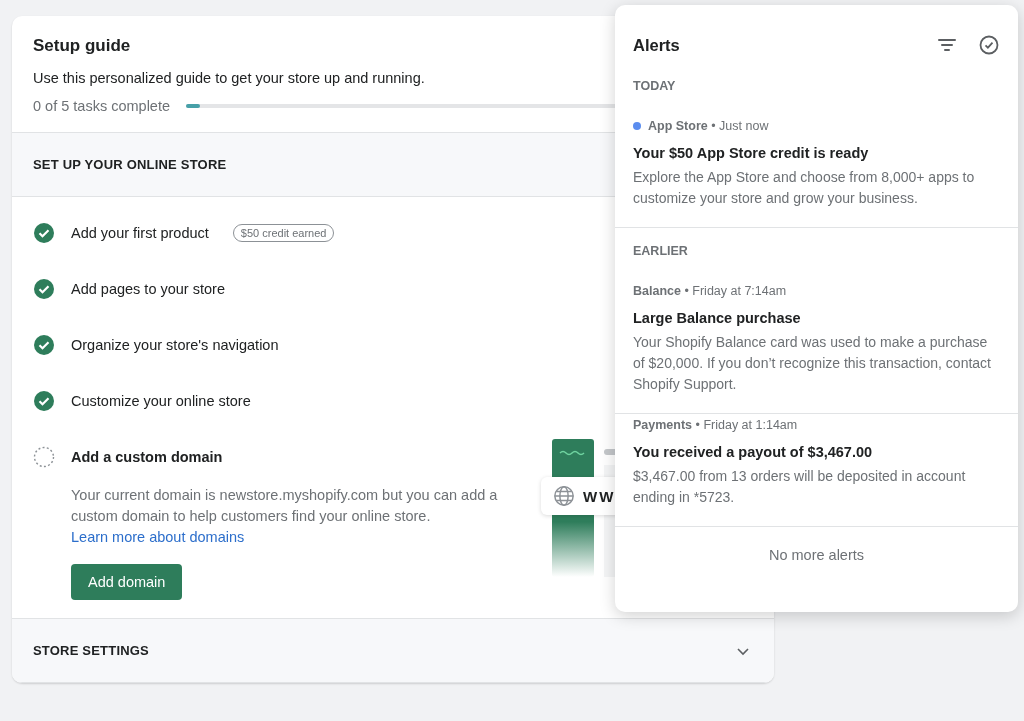 The width and height of the screenshot is (1024, 721). I want to click on section-title: SET UP YOUR ONLINE STORE, so click(130, 164).